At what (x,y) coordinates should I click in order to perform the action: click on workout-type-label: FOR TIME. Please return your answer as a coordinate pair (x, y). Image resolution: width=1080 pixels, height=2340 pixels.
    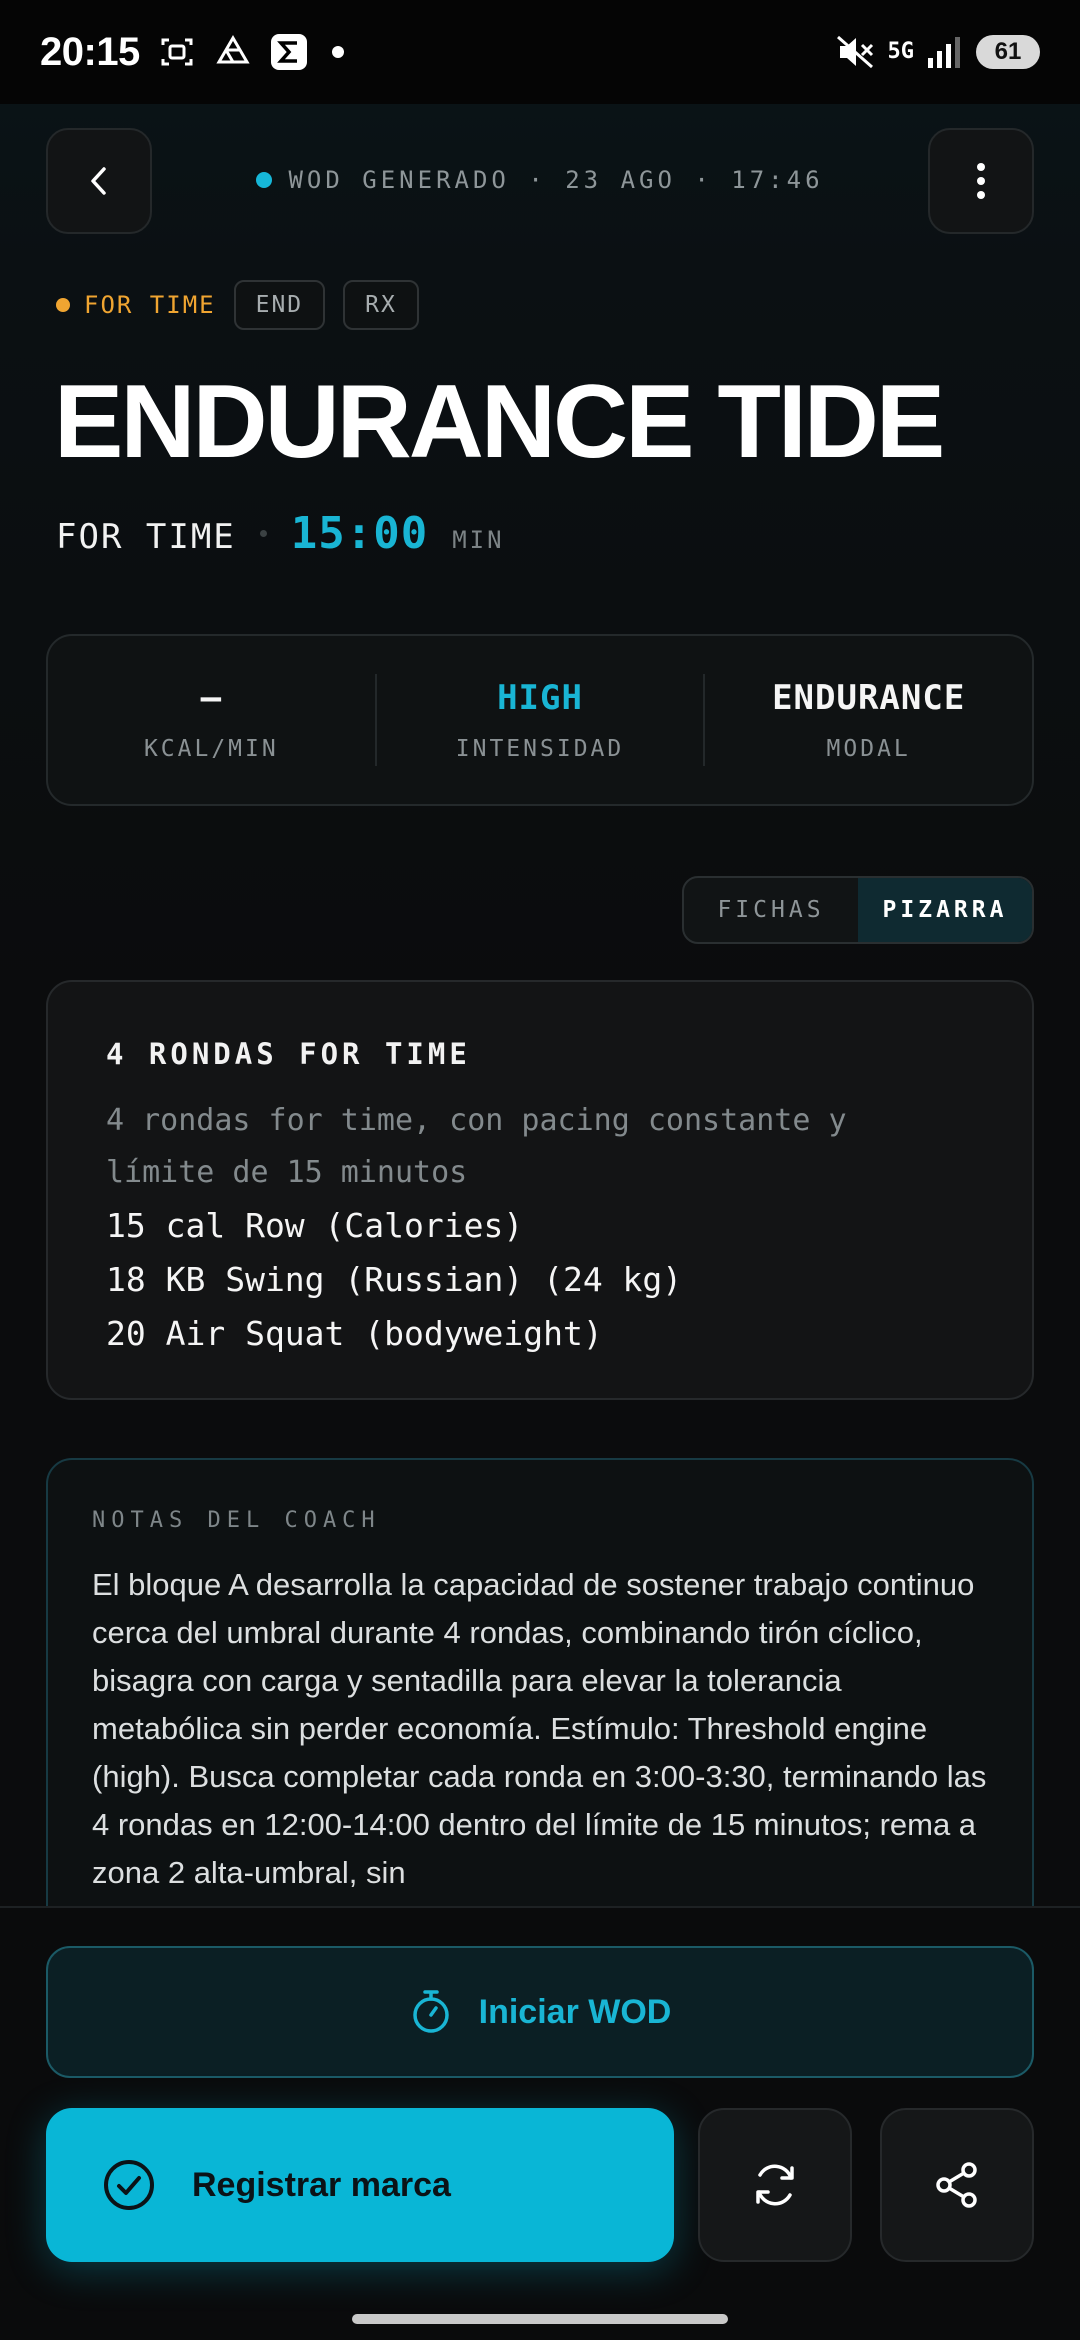
    Looking at the image, I should click on (150, 305).